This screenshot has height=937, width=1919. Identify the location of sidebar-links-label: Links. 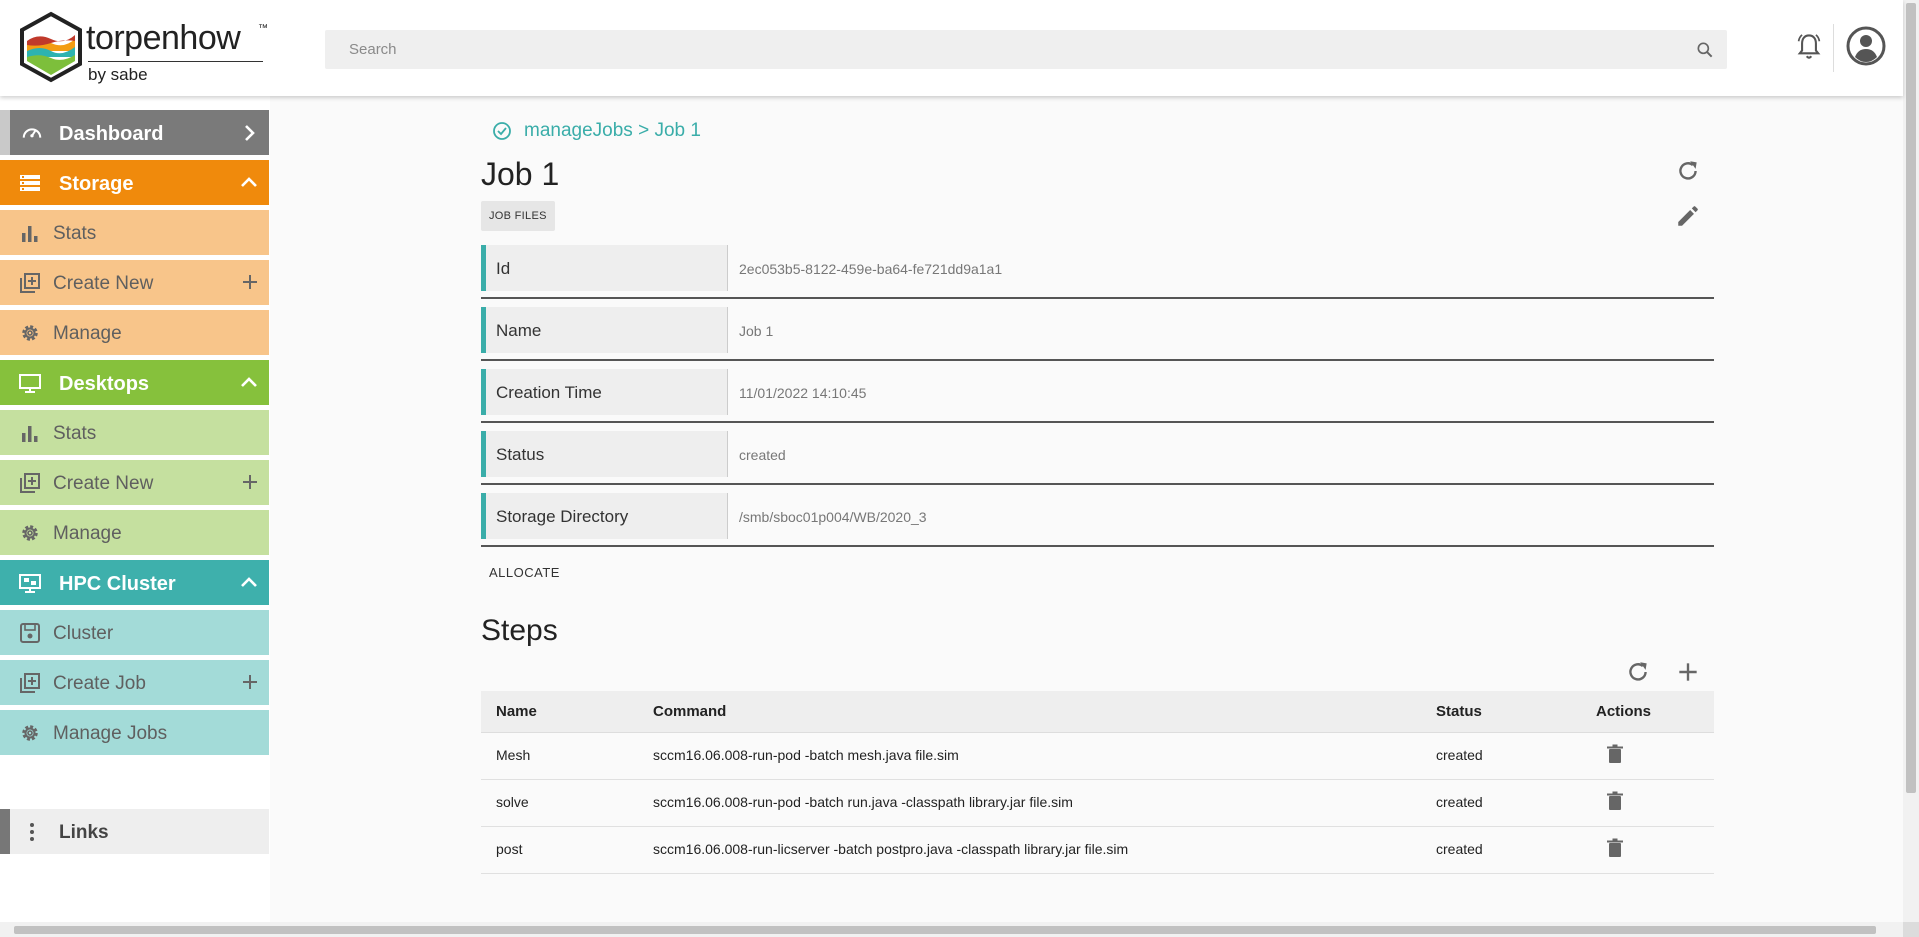
(84, 832).